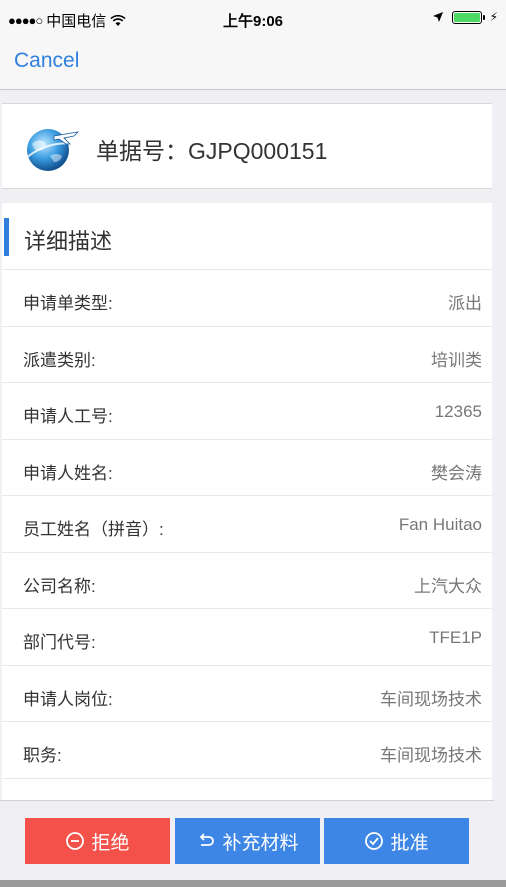 Image resolution: width=506 pixels, height=887 pixels. What do you see at coordinates (110, 843) in the screenshot?
I see `reject-button-label: 拒绝` at bounding box center [110, 843].